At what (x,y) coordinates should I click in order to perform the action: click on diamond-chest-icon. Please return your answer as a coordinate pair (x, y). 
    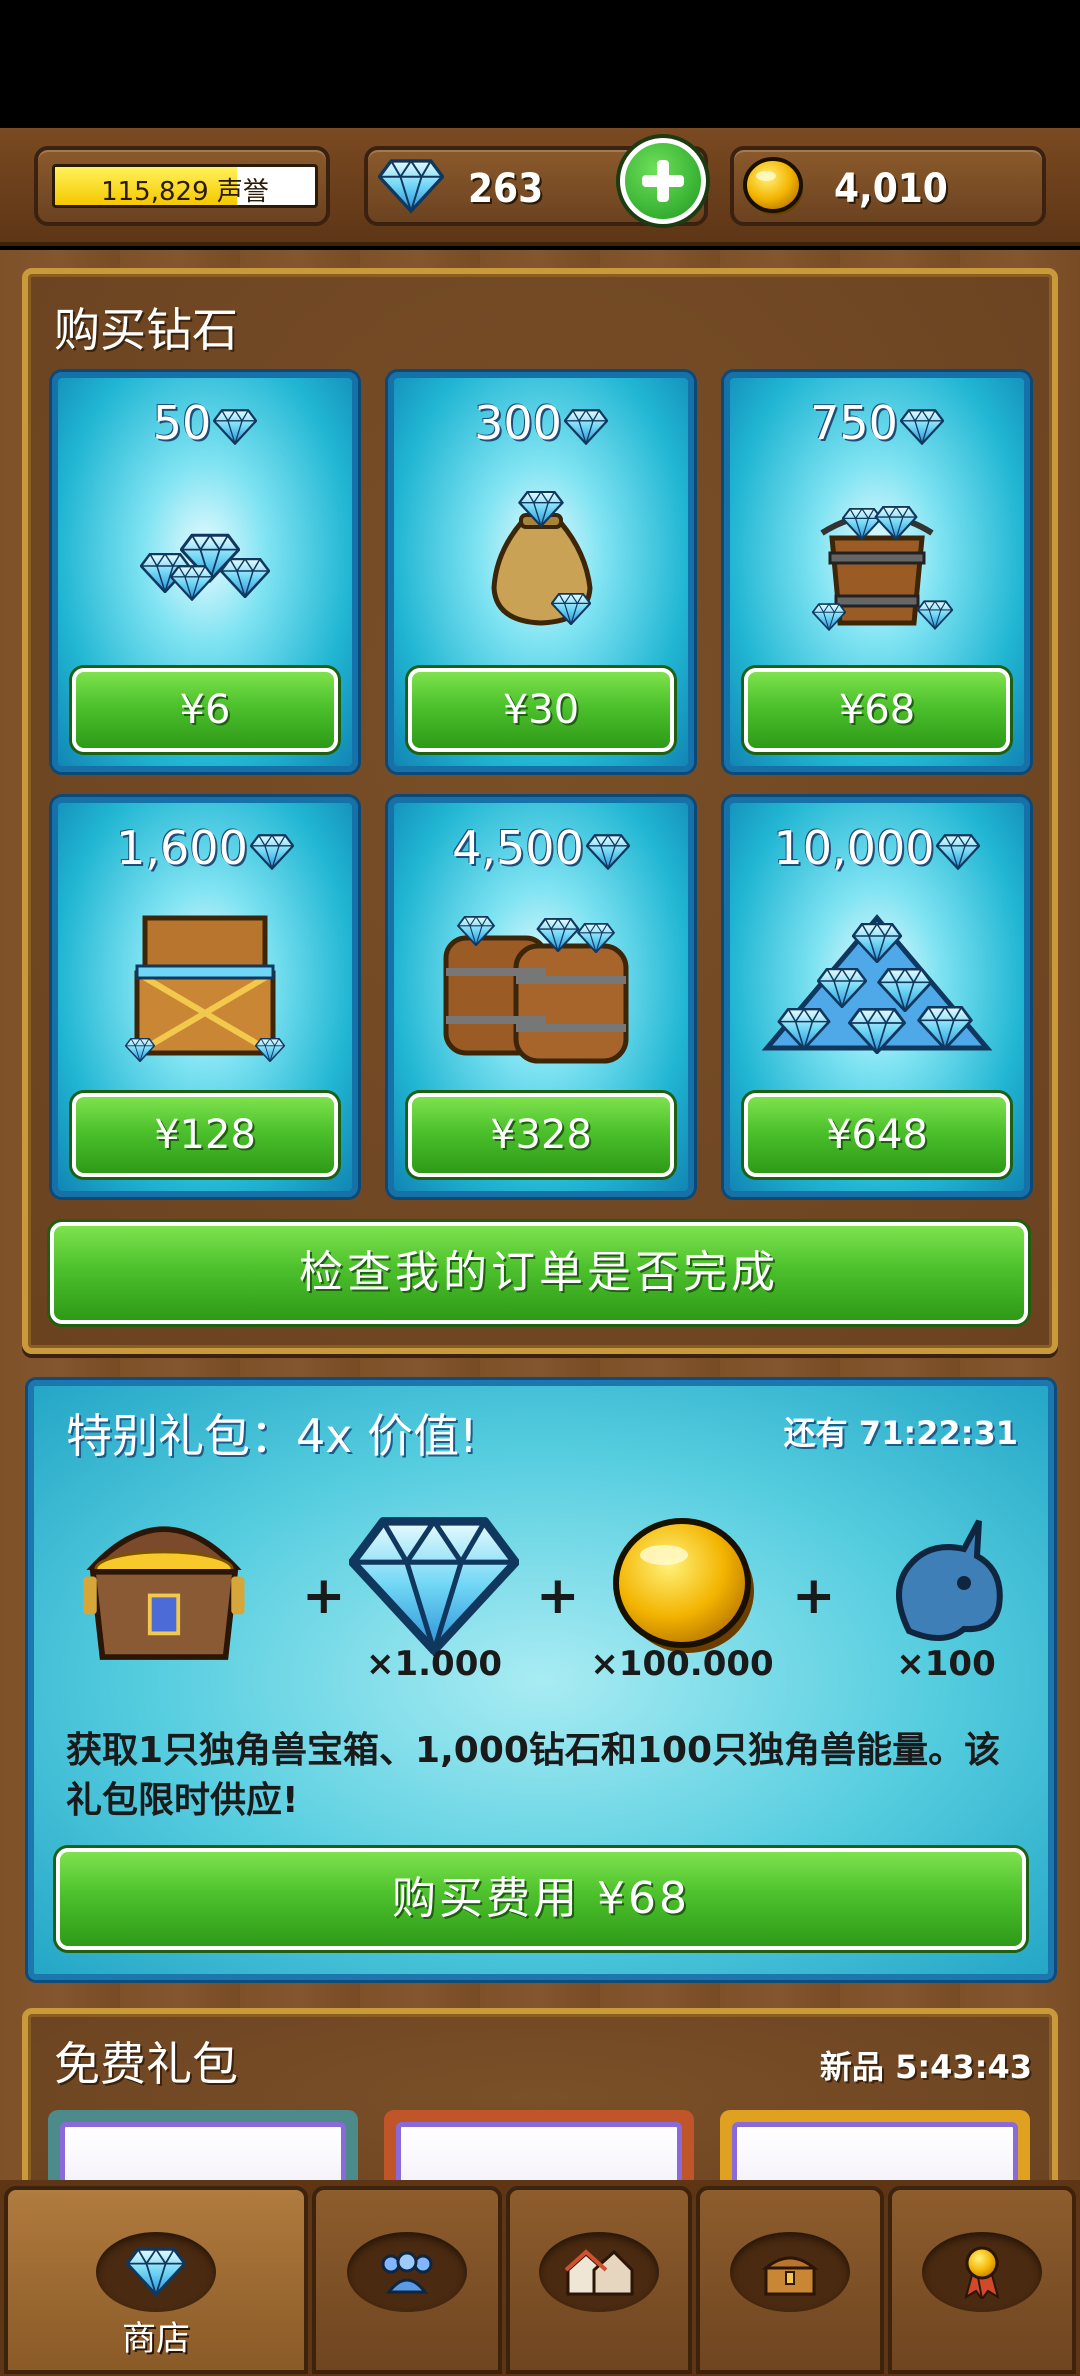
    Looking at the image, I should click on (205, 983).